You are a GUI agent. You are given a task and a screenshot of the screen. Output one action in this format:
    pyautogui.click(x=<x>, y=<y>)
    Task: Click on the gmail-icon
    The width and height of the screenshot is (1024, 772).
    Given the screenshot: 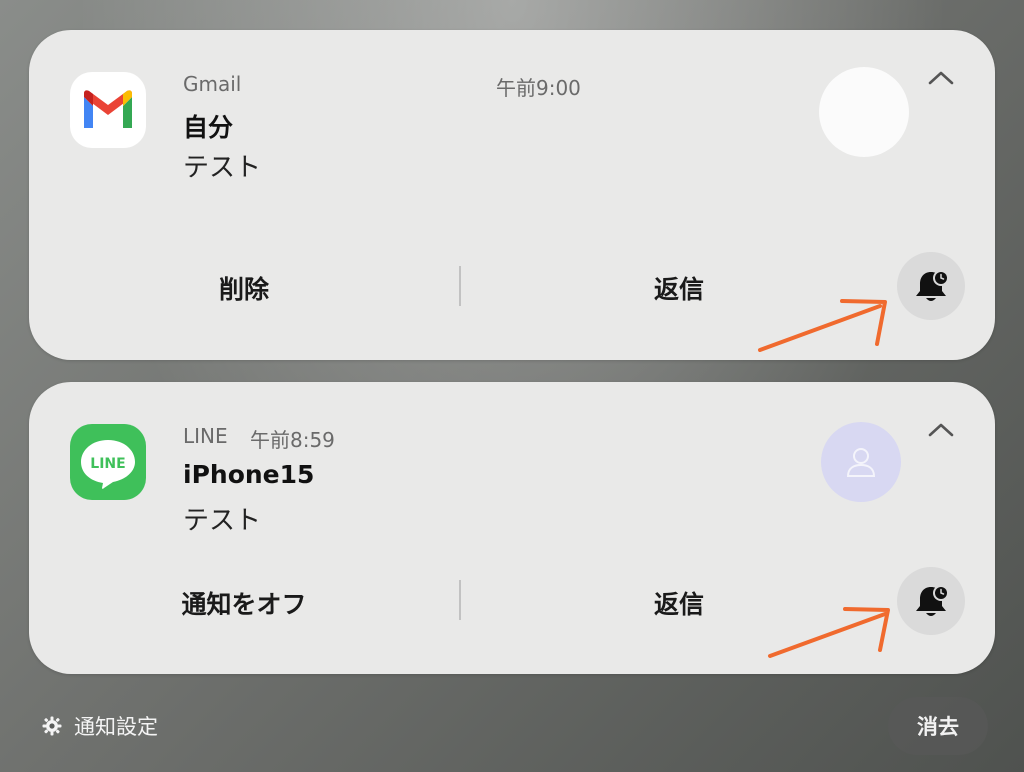 What is the action you would take?
    pyautogui.click(x=108, y=110)
    